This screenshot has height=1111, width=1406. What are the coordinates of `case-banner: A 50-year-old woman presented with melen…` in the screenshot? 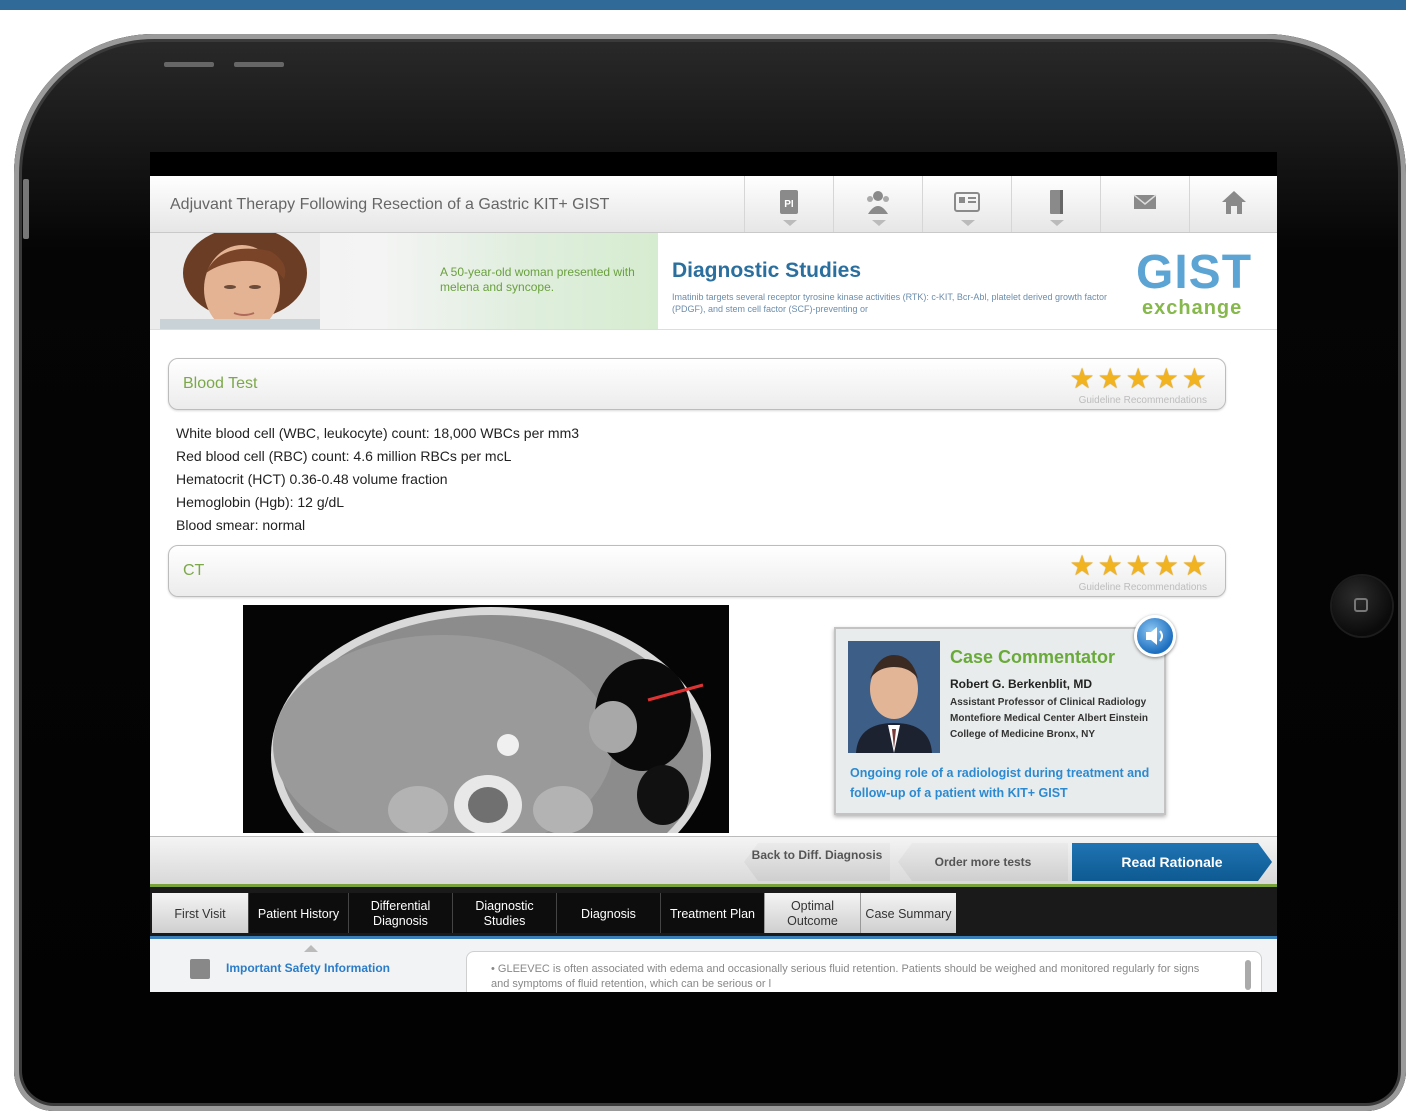 It's located at (713, 281).